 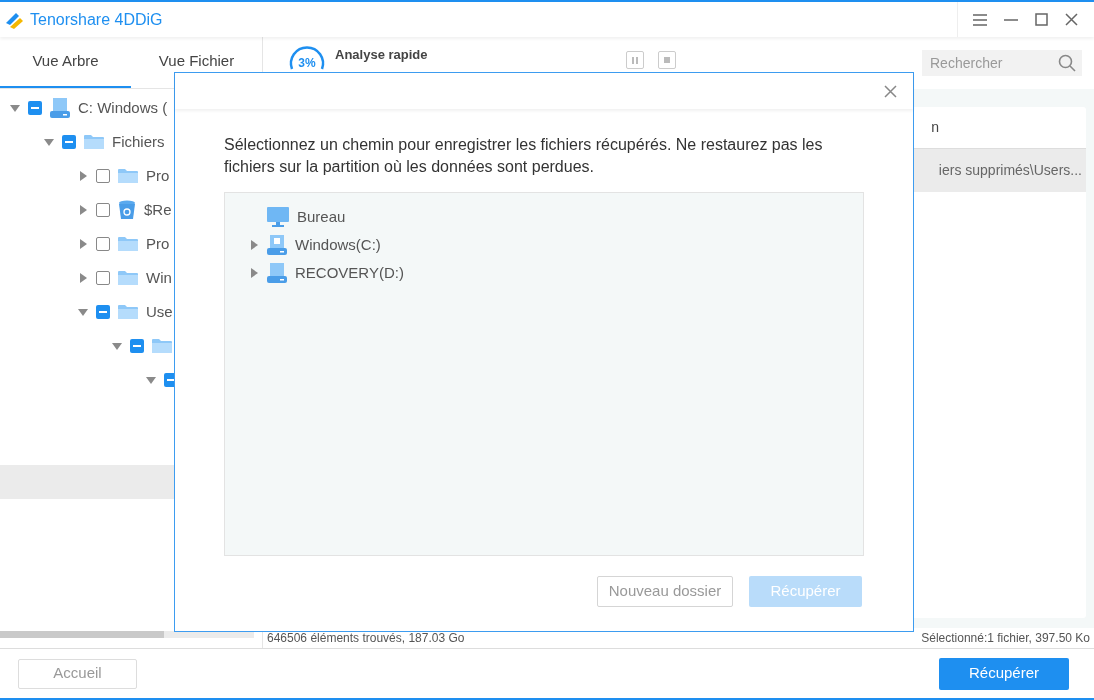 What do you see at coordinates (127, 634) in the screenshot?
I see `horizontal-scrollbar` at bounding box center [127, 634].